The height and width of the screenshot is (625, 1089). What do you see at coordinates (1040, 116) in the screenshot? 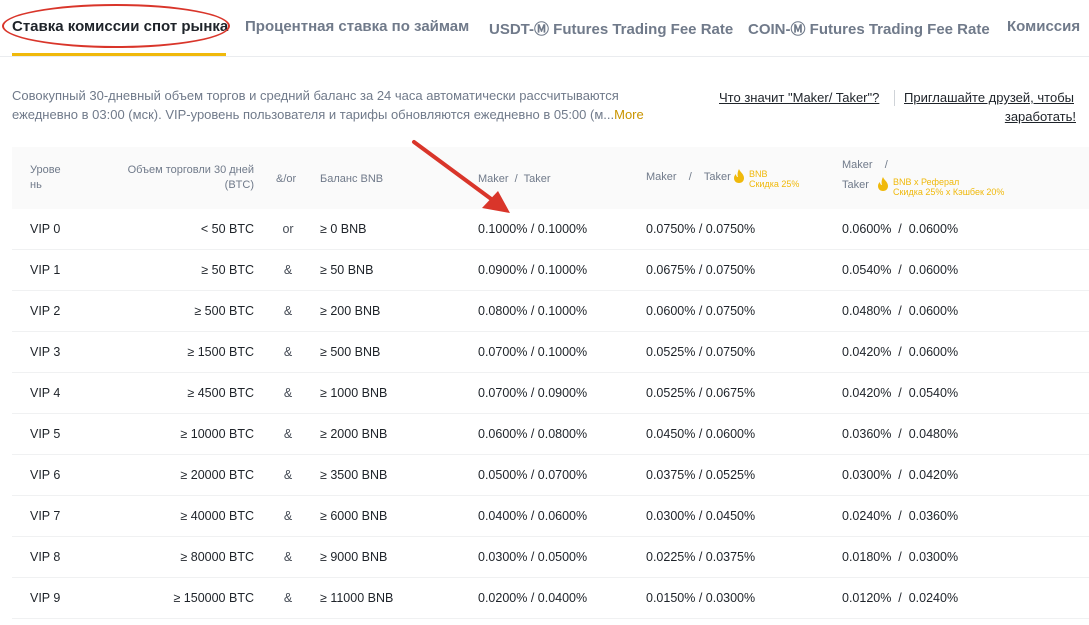
I see `invite-link-line-2: заработать!` at bounding box center [1040, 116].